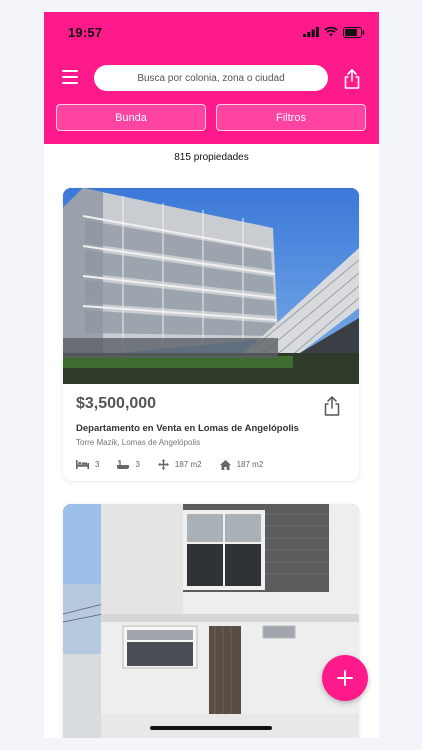 The height and width of the screenshot is (750, 422). What do you see at coordinates (291, 117) in the screenshot?
I see `filters-button: Filtros` at bounding box center [291, 117].